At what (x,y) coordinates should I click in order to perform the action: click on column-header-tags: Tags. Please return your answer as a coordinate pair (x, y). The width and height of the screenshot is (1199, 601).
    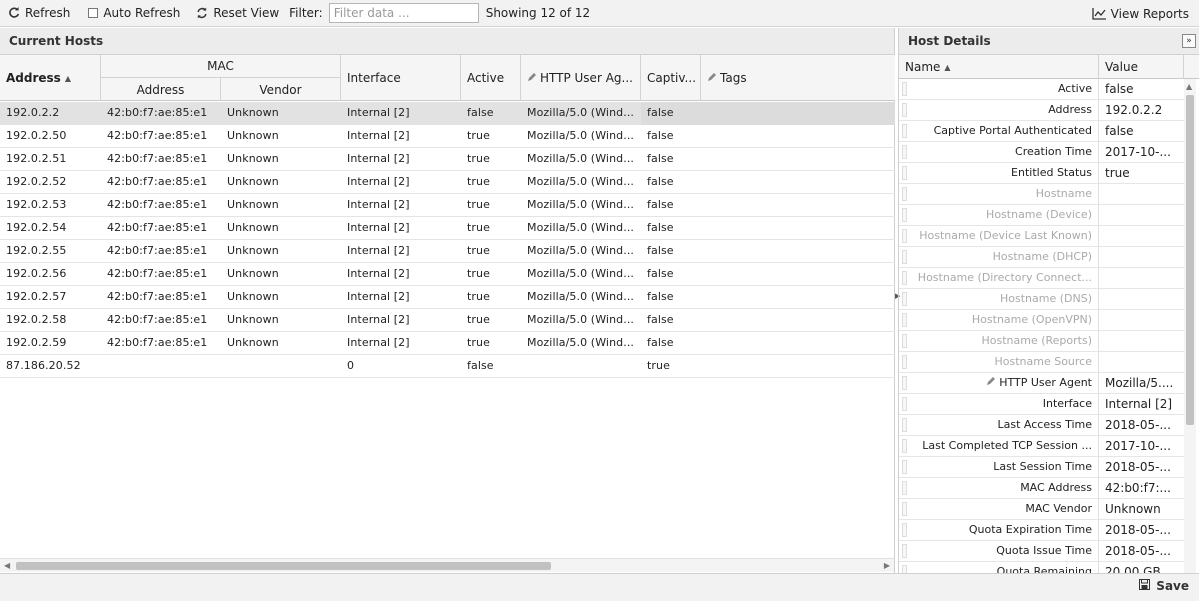
    Looking at the image, I should click on (798, 78).